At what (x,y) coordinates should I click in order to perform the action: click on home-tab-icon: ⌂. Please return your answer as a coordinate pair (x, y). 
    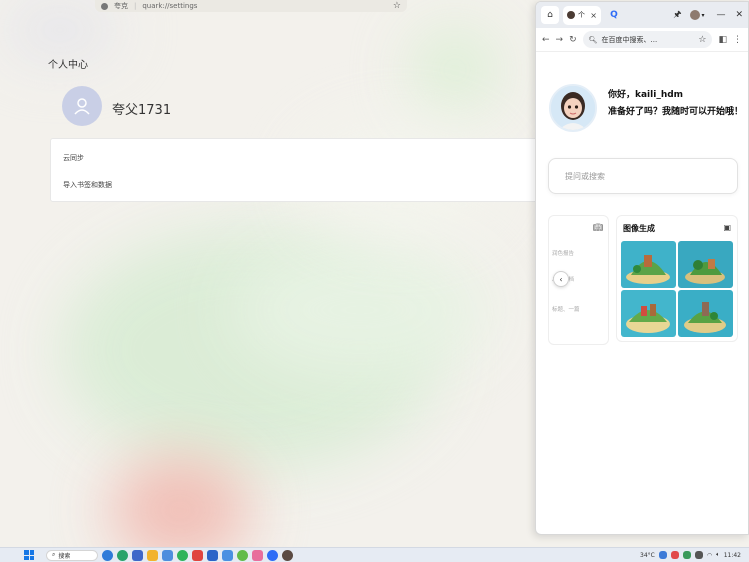
    Looking at the image, I should click on (550, 15).